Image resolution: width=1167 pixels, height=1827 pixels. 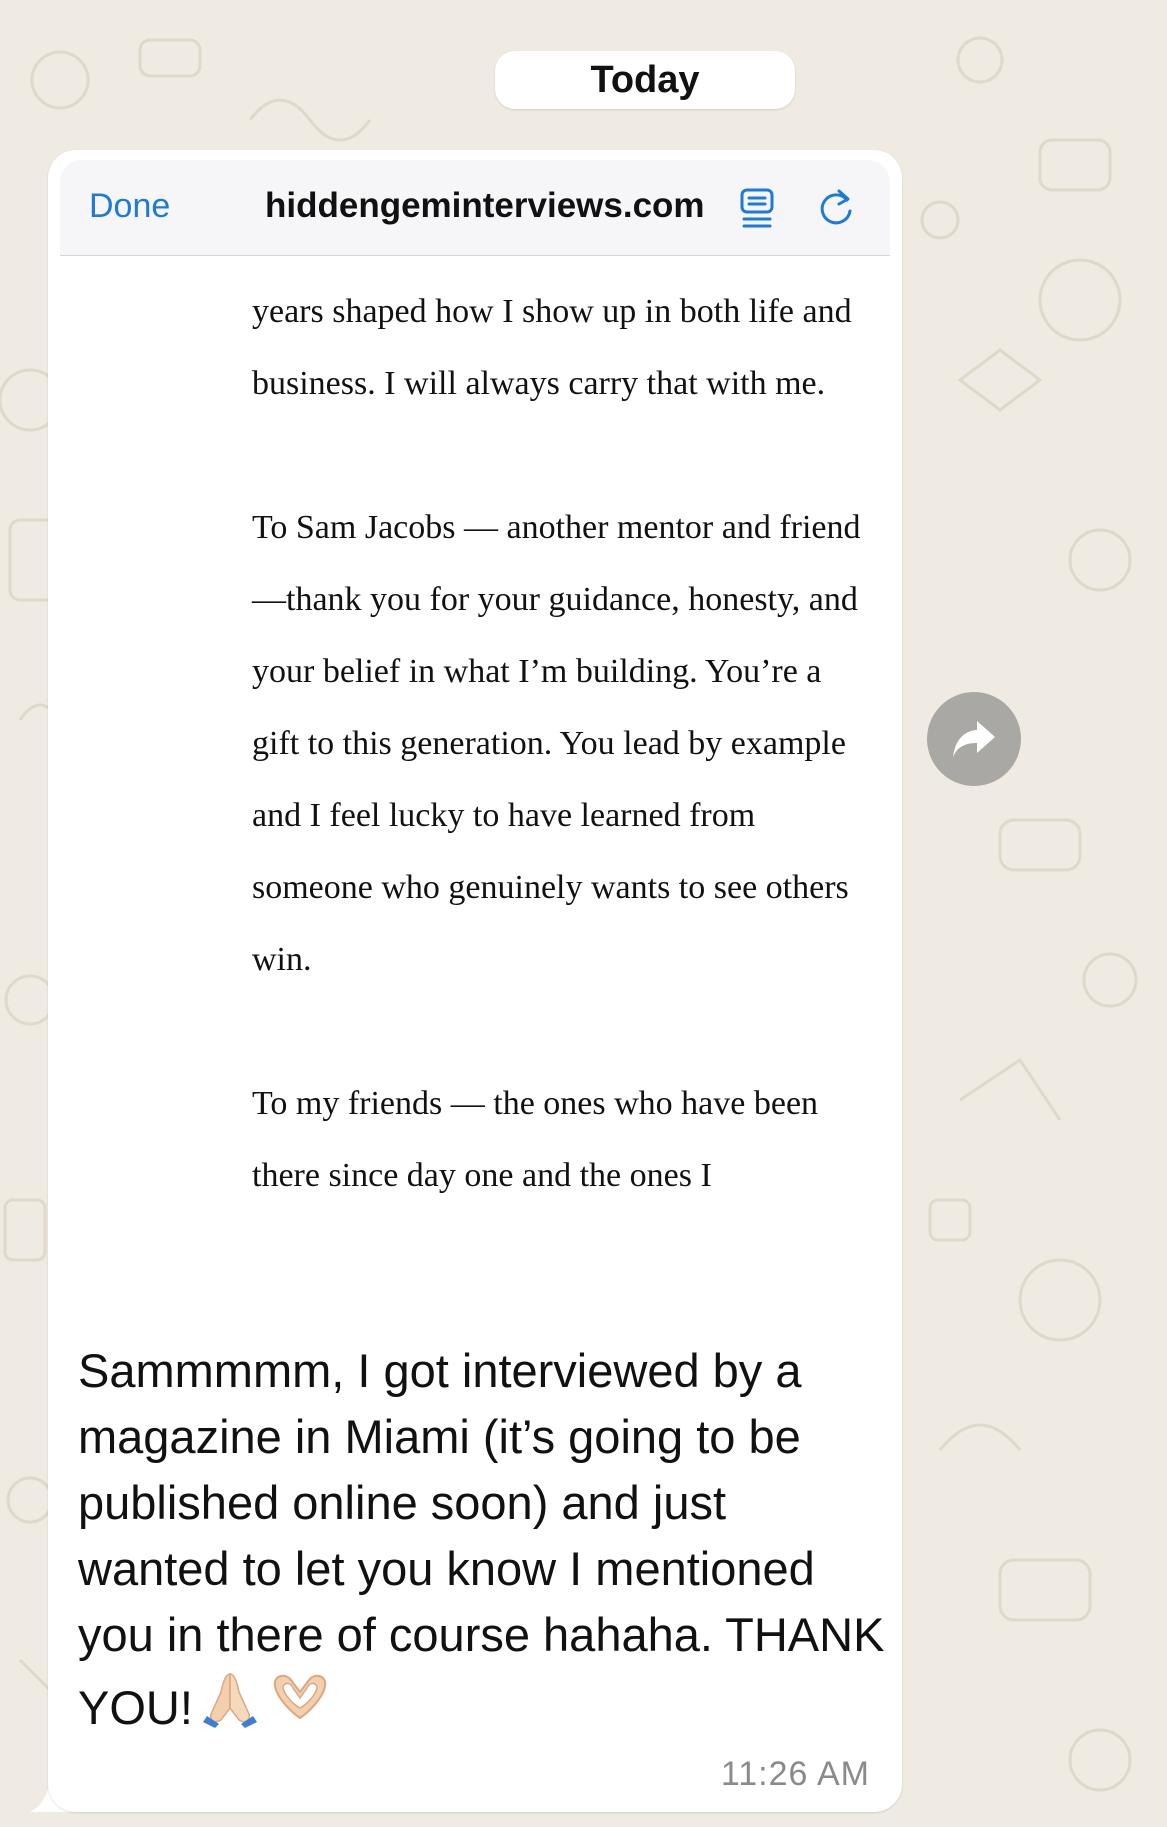 What do you see at coordinates (645, 80) in the screenshot?
I see `date-separator: Today` at bounding box center [645, 80].